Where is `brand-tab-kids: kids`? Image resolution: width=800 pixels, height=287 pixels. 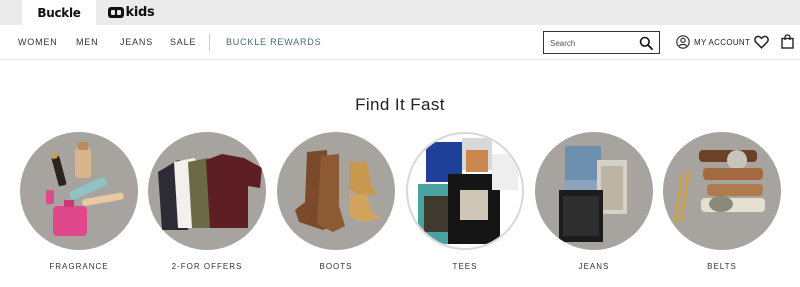
brand-tab-kids: kids is located at coordinates (131, 12).